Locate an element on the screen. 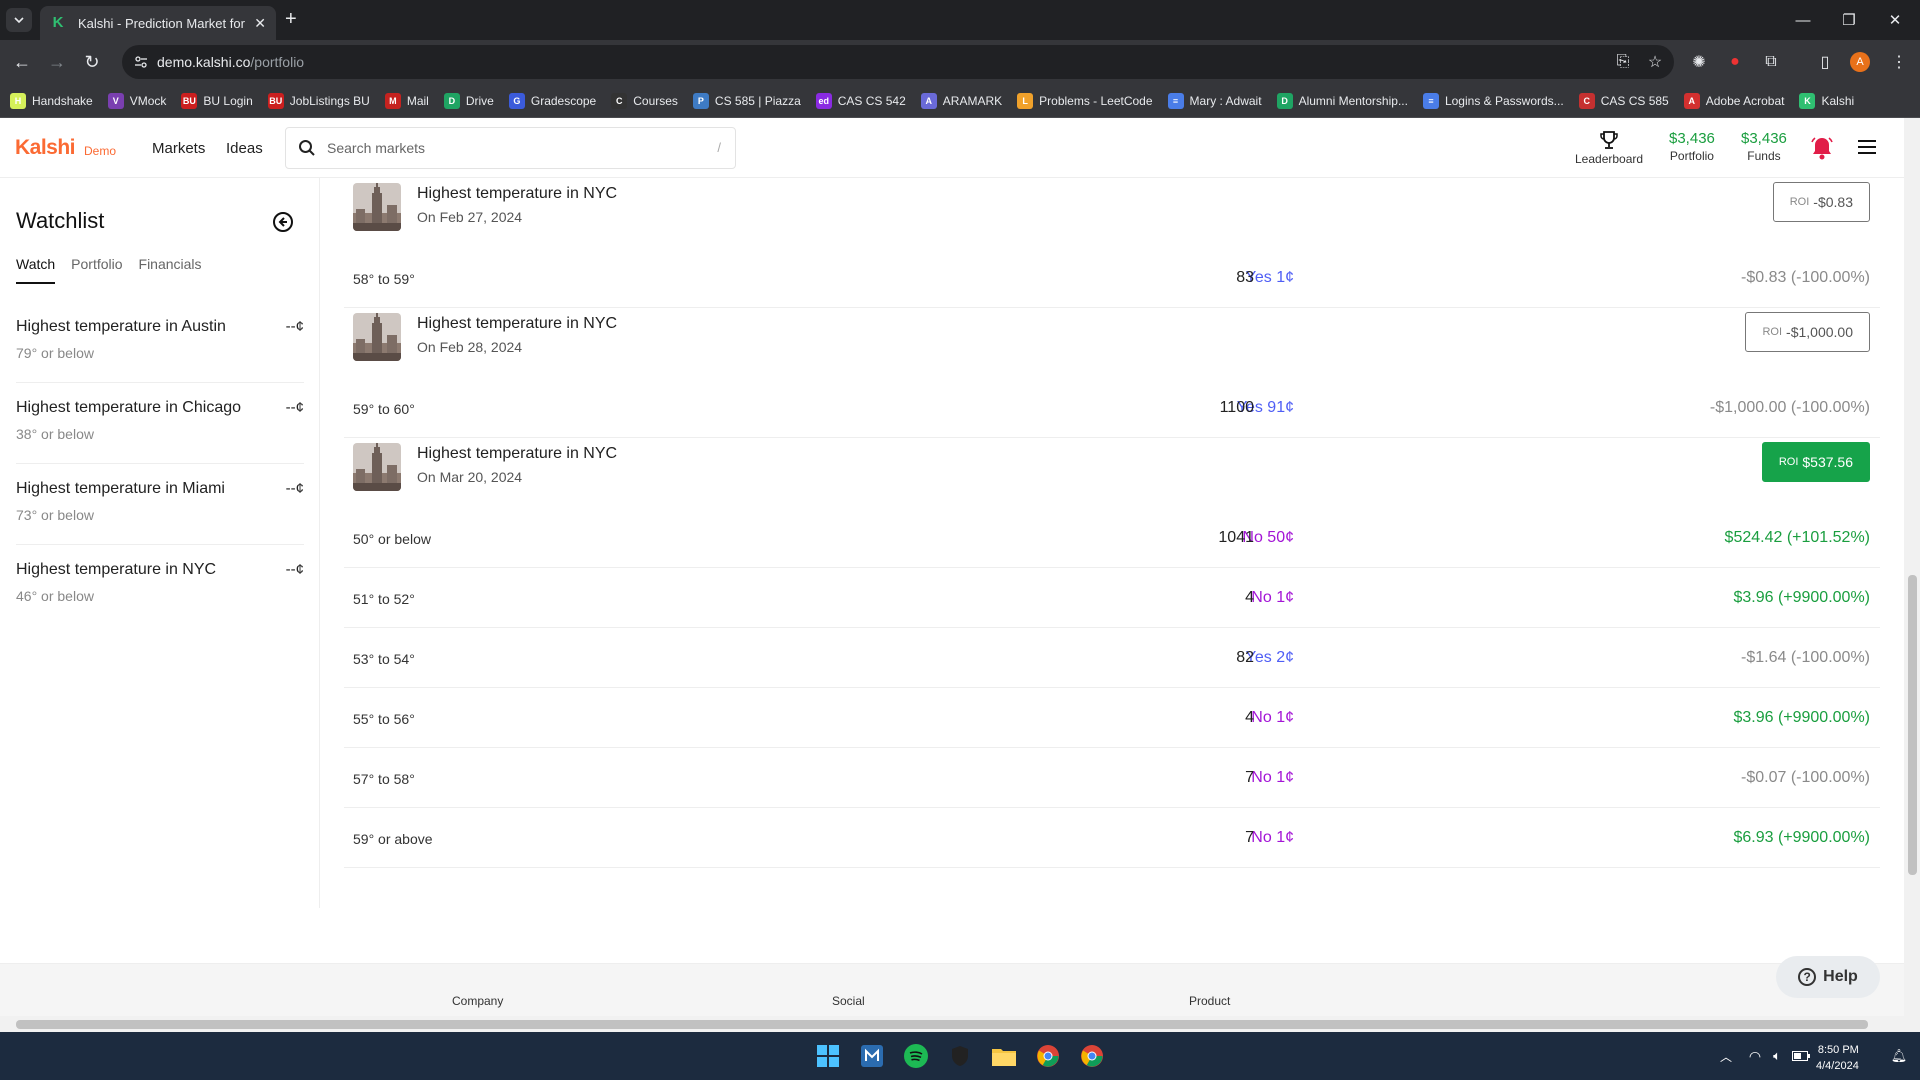  back-icon: ← is located at coordinates (22, 62).